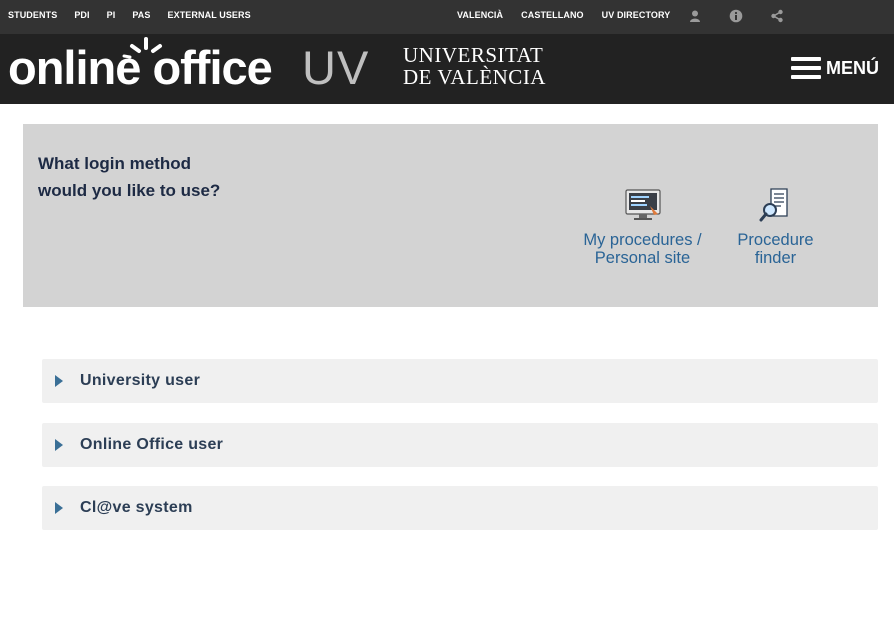 The image size is (894, 627). What do you see at coordinates (460, 445) in the screenshot?
I see `accordion-online-office-user: Online Office user` at bounding box center [460, 445].